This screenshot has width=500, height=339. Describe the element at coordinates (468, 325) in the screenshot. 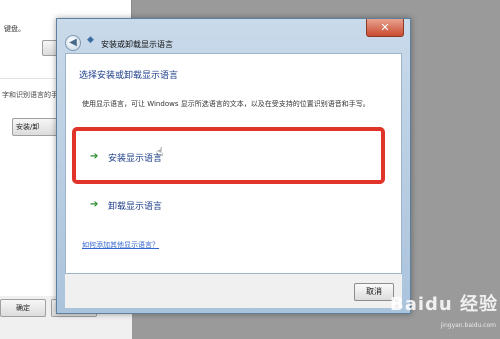

I see `watermark-url: jingyan.baidu.com` at that location.